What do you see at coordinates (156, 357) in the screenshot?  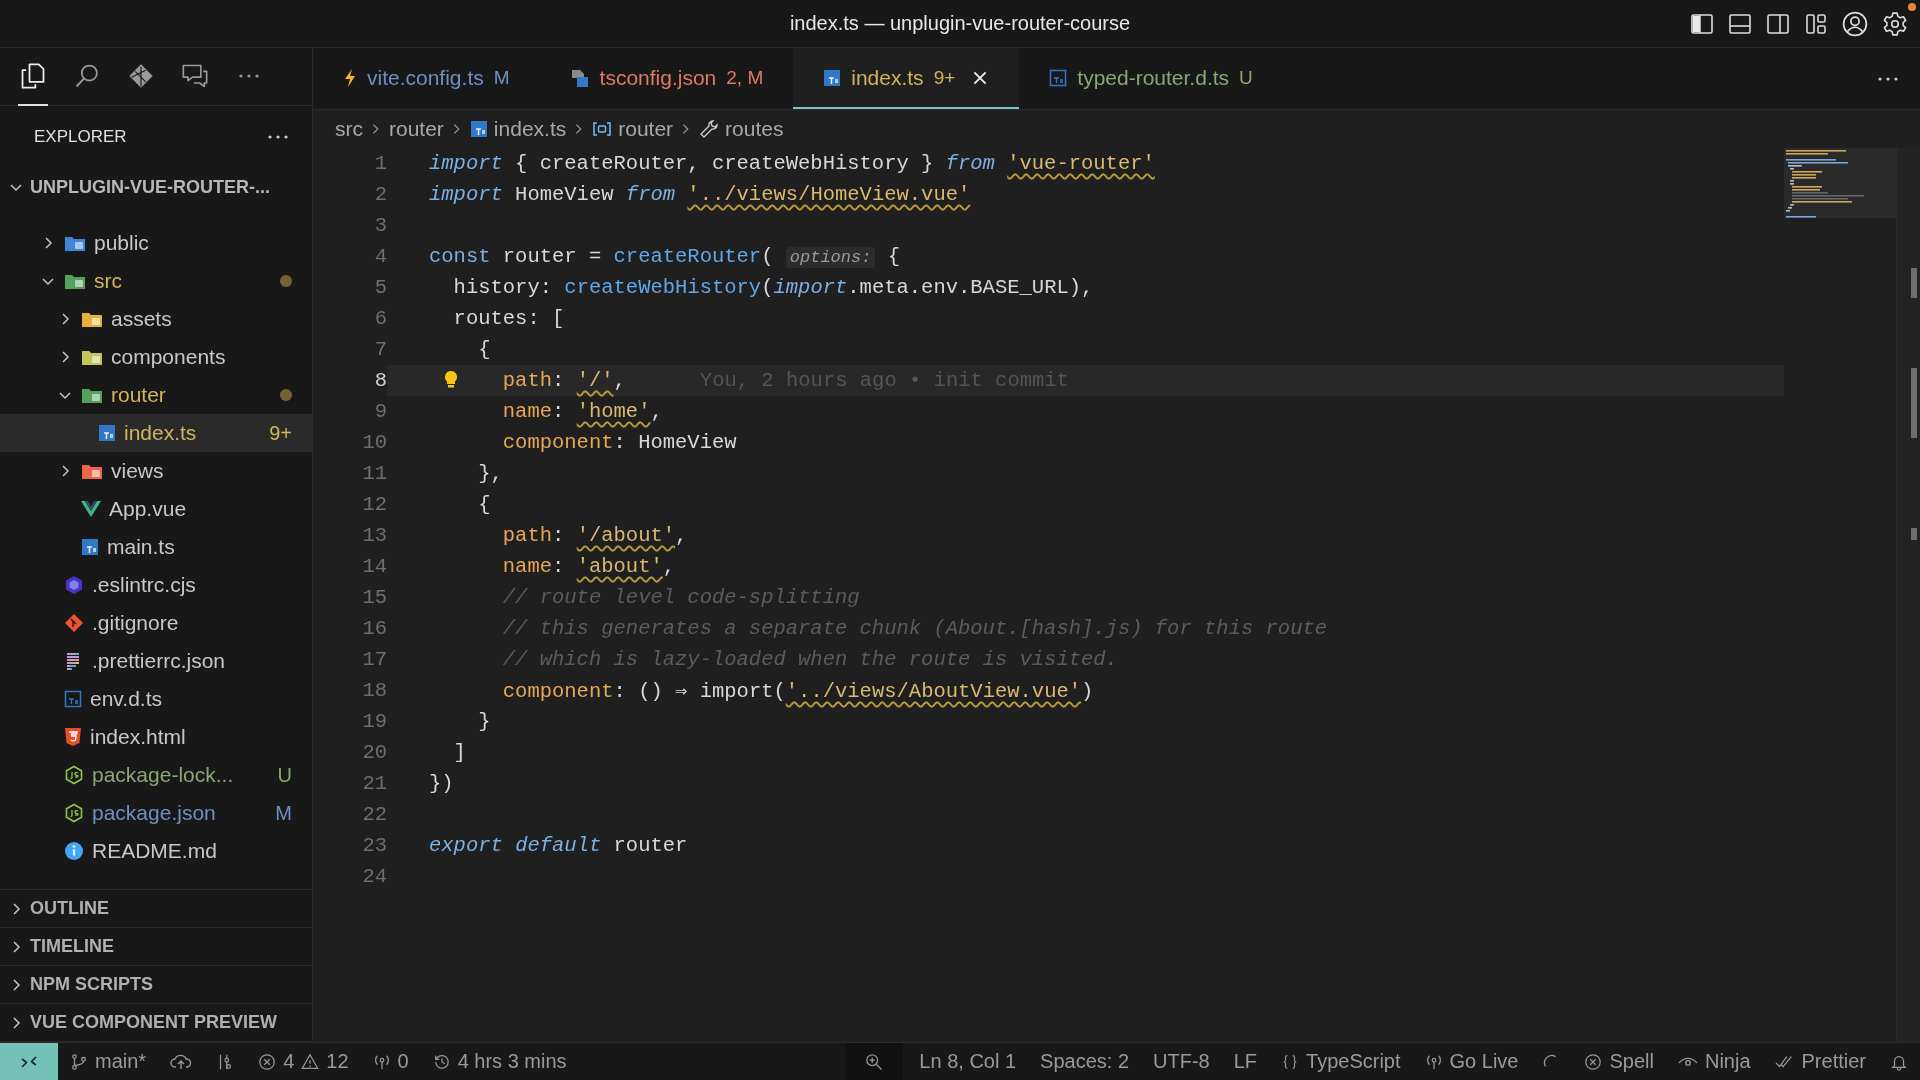 I see `tree-item: components` at bounding box center [156, 357].